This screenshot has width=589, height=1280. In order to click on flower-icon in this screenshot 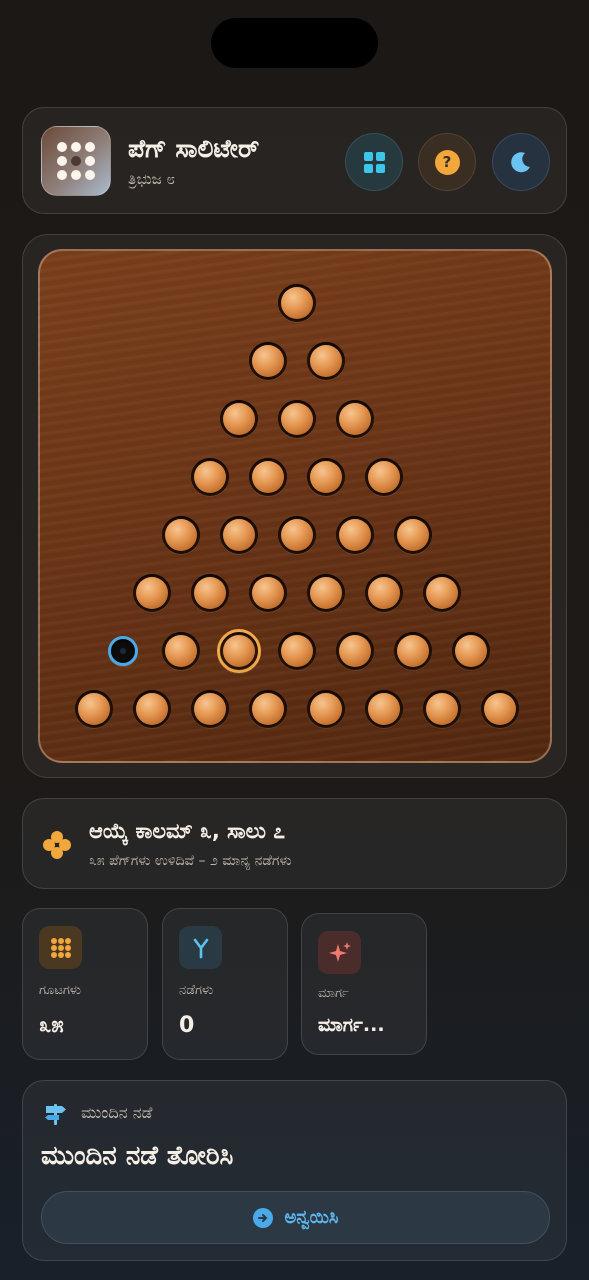, I will do `click(57, 845)`.